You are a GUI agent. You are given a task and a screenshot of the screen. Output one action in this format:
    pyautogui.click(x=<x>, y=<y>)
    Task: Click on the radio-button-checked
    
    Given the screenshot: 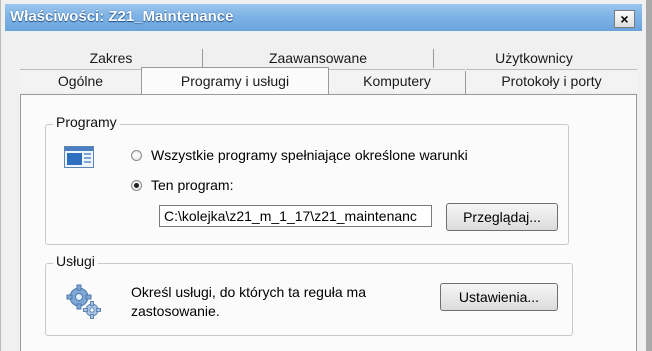 What is the action you would take?
    pyautogui.click(x=136, y=185)
    